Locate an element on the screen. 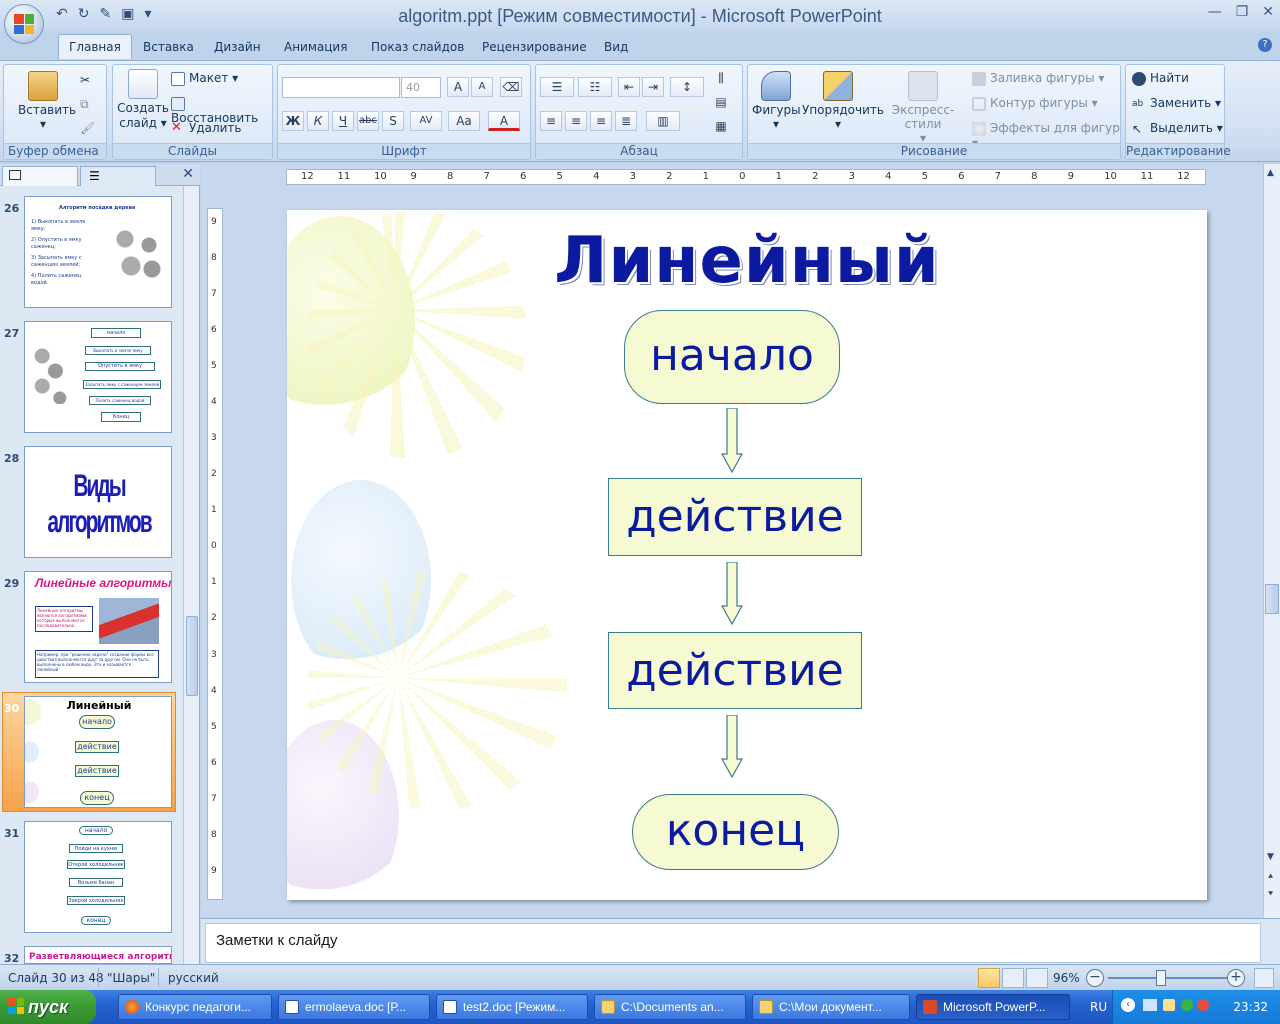  quick-styles-button: Экспресс-стили ▾ is located at coordinates (923, 108).